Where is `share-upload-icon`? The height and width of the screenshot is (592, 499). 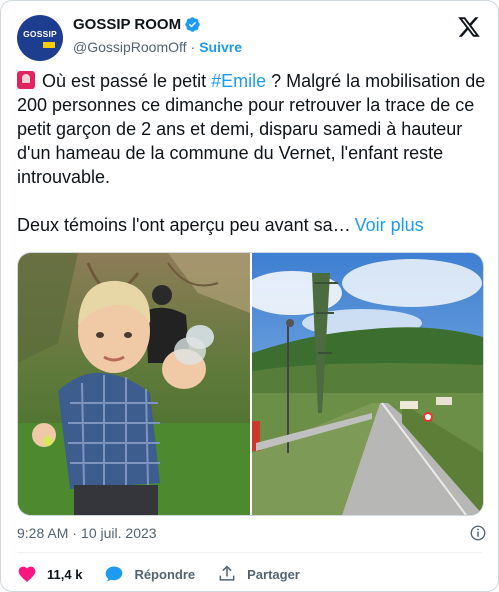 share-upload-icon is located at coordinates (227, 573).